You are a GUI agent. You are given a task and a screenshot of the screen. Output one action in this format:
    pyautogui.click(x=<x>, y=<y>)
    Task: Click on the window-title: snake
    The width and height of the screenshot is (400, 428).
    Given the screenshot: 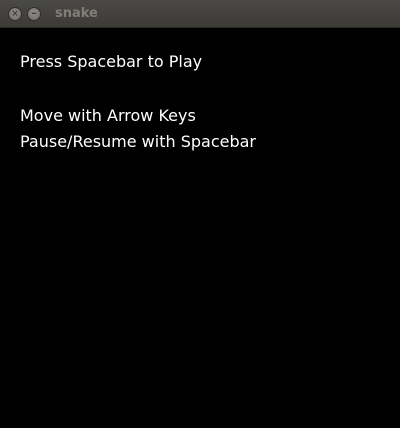 What is the action you would take?
    pyautogui.click(x=76, y=13)
    